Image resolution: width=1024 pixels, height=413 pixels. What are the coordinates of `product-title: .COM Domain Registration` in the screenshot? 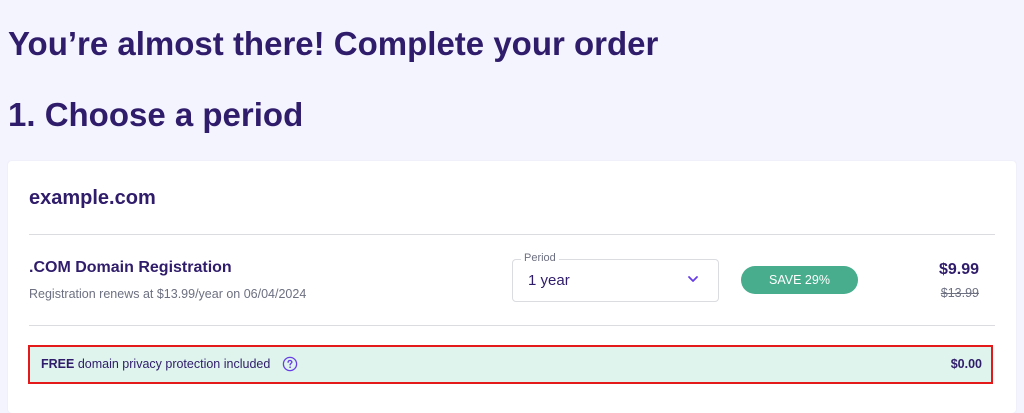 It's located at (130, 267).